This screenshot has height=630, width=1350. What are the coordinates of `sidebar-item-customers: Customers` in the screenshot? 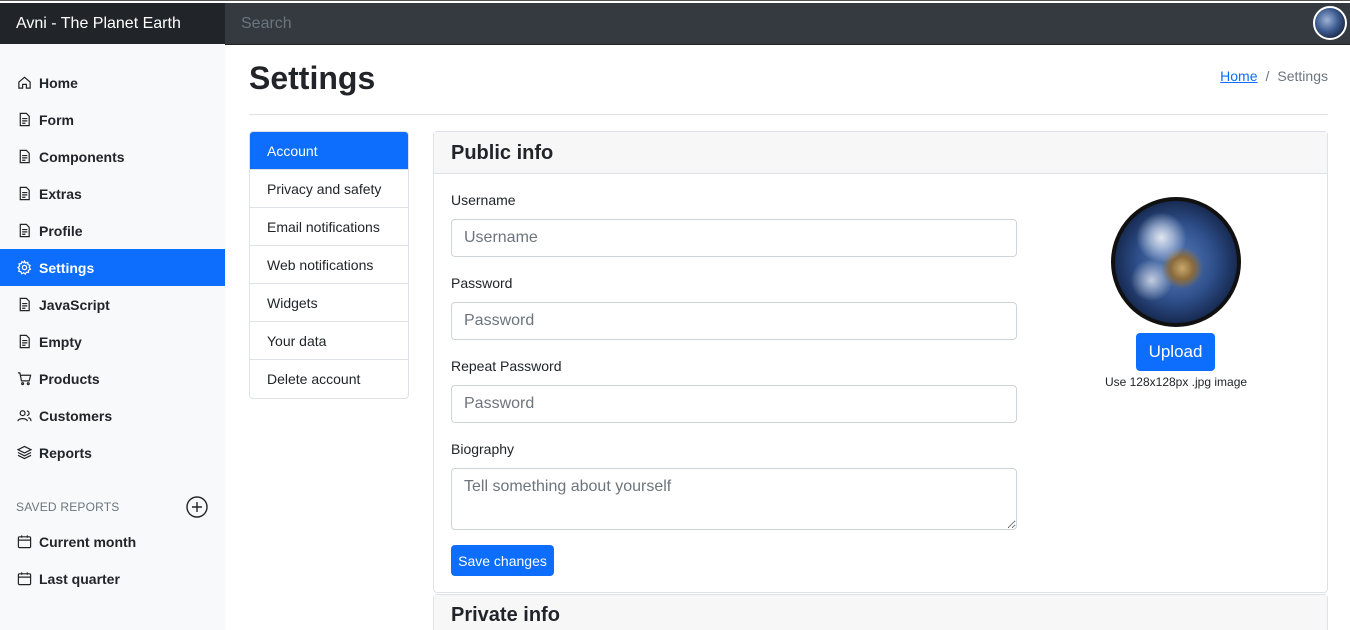 It's located at (112, 415).